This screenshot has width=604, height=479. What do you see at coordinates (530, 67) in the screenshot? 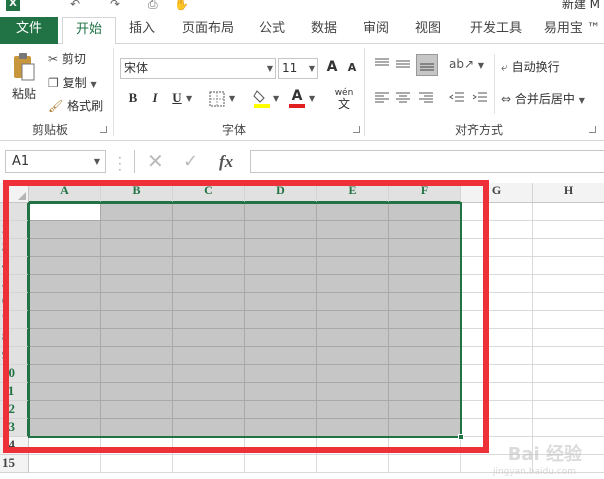
I see `wrap-text-button: ⤶ 自动换行` at bounding box center [530, 67].